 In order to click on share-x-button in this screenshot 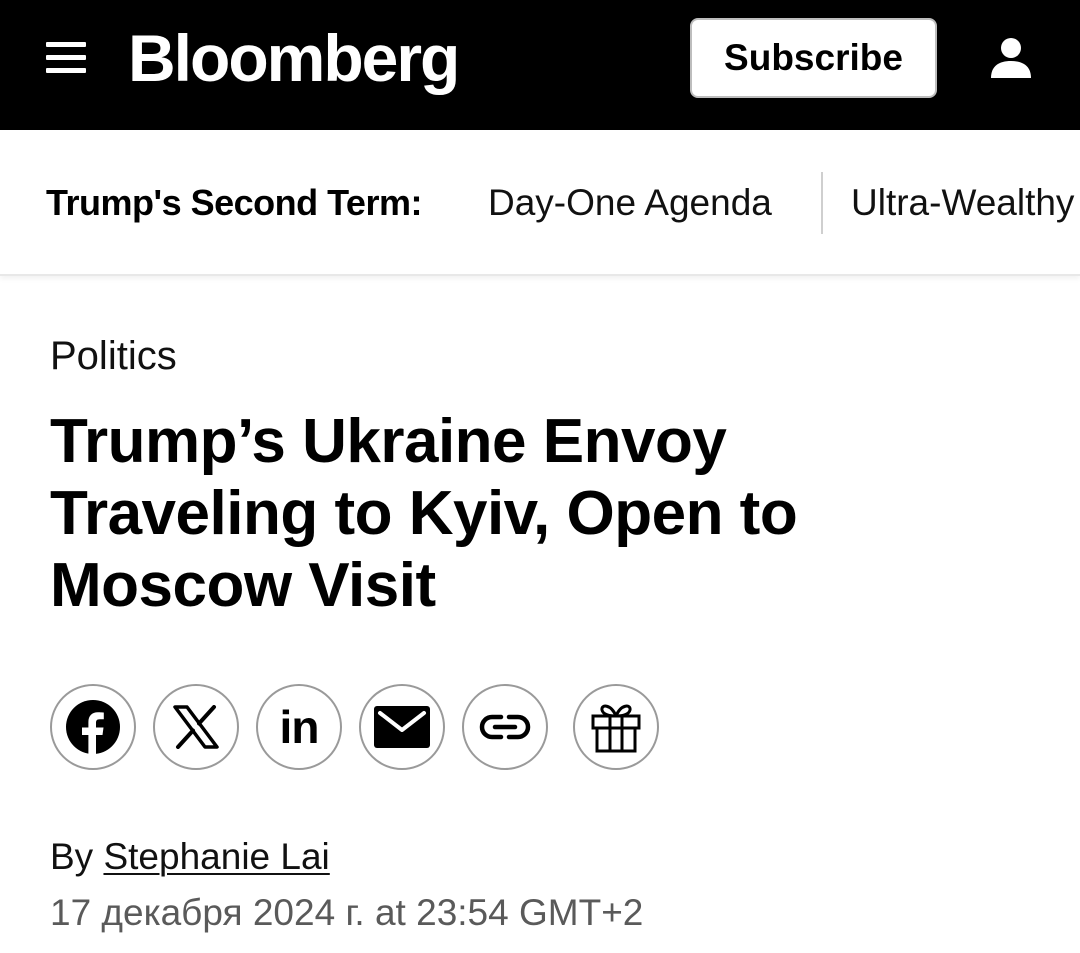, I will do `click(196, 727)`.